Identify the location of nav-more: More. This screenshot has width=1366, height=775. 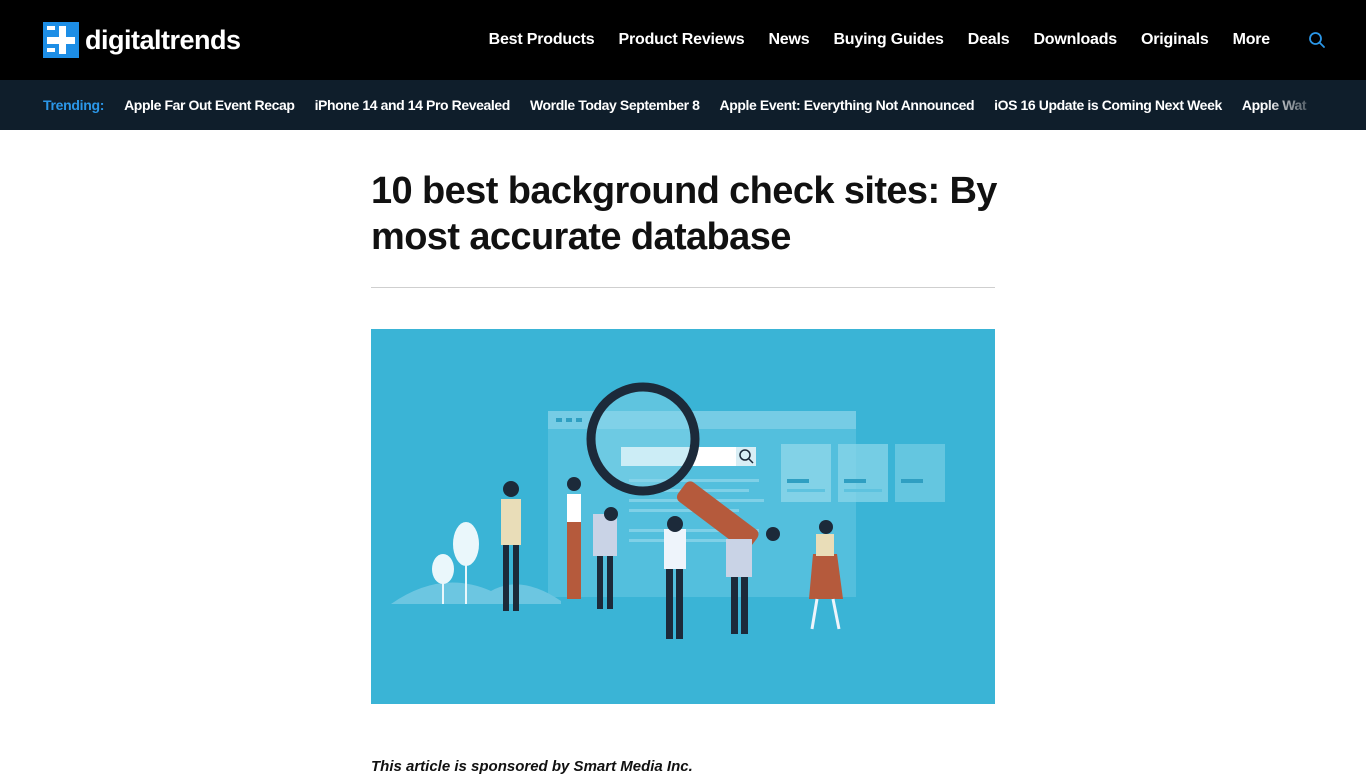
(1252, 40).